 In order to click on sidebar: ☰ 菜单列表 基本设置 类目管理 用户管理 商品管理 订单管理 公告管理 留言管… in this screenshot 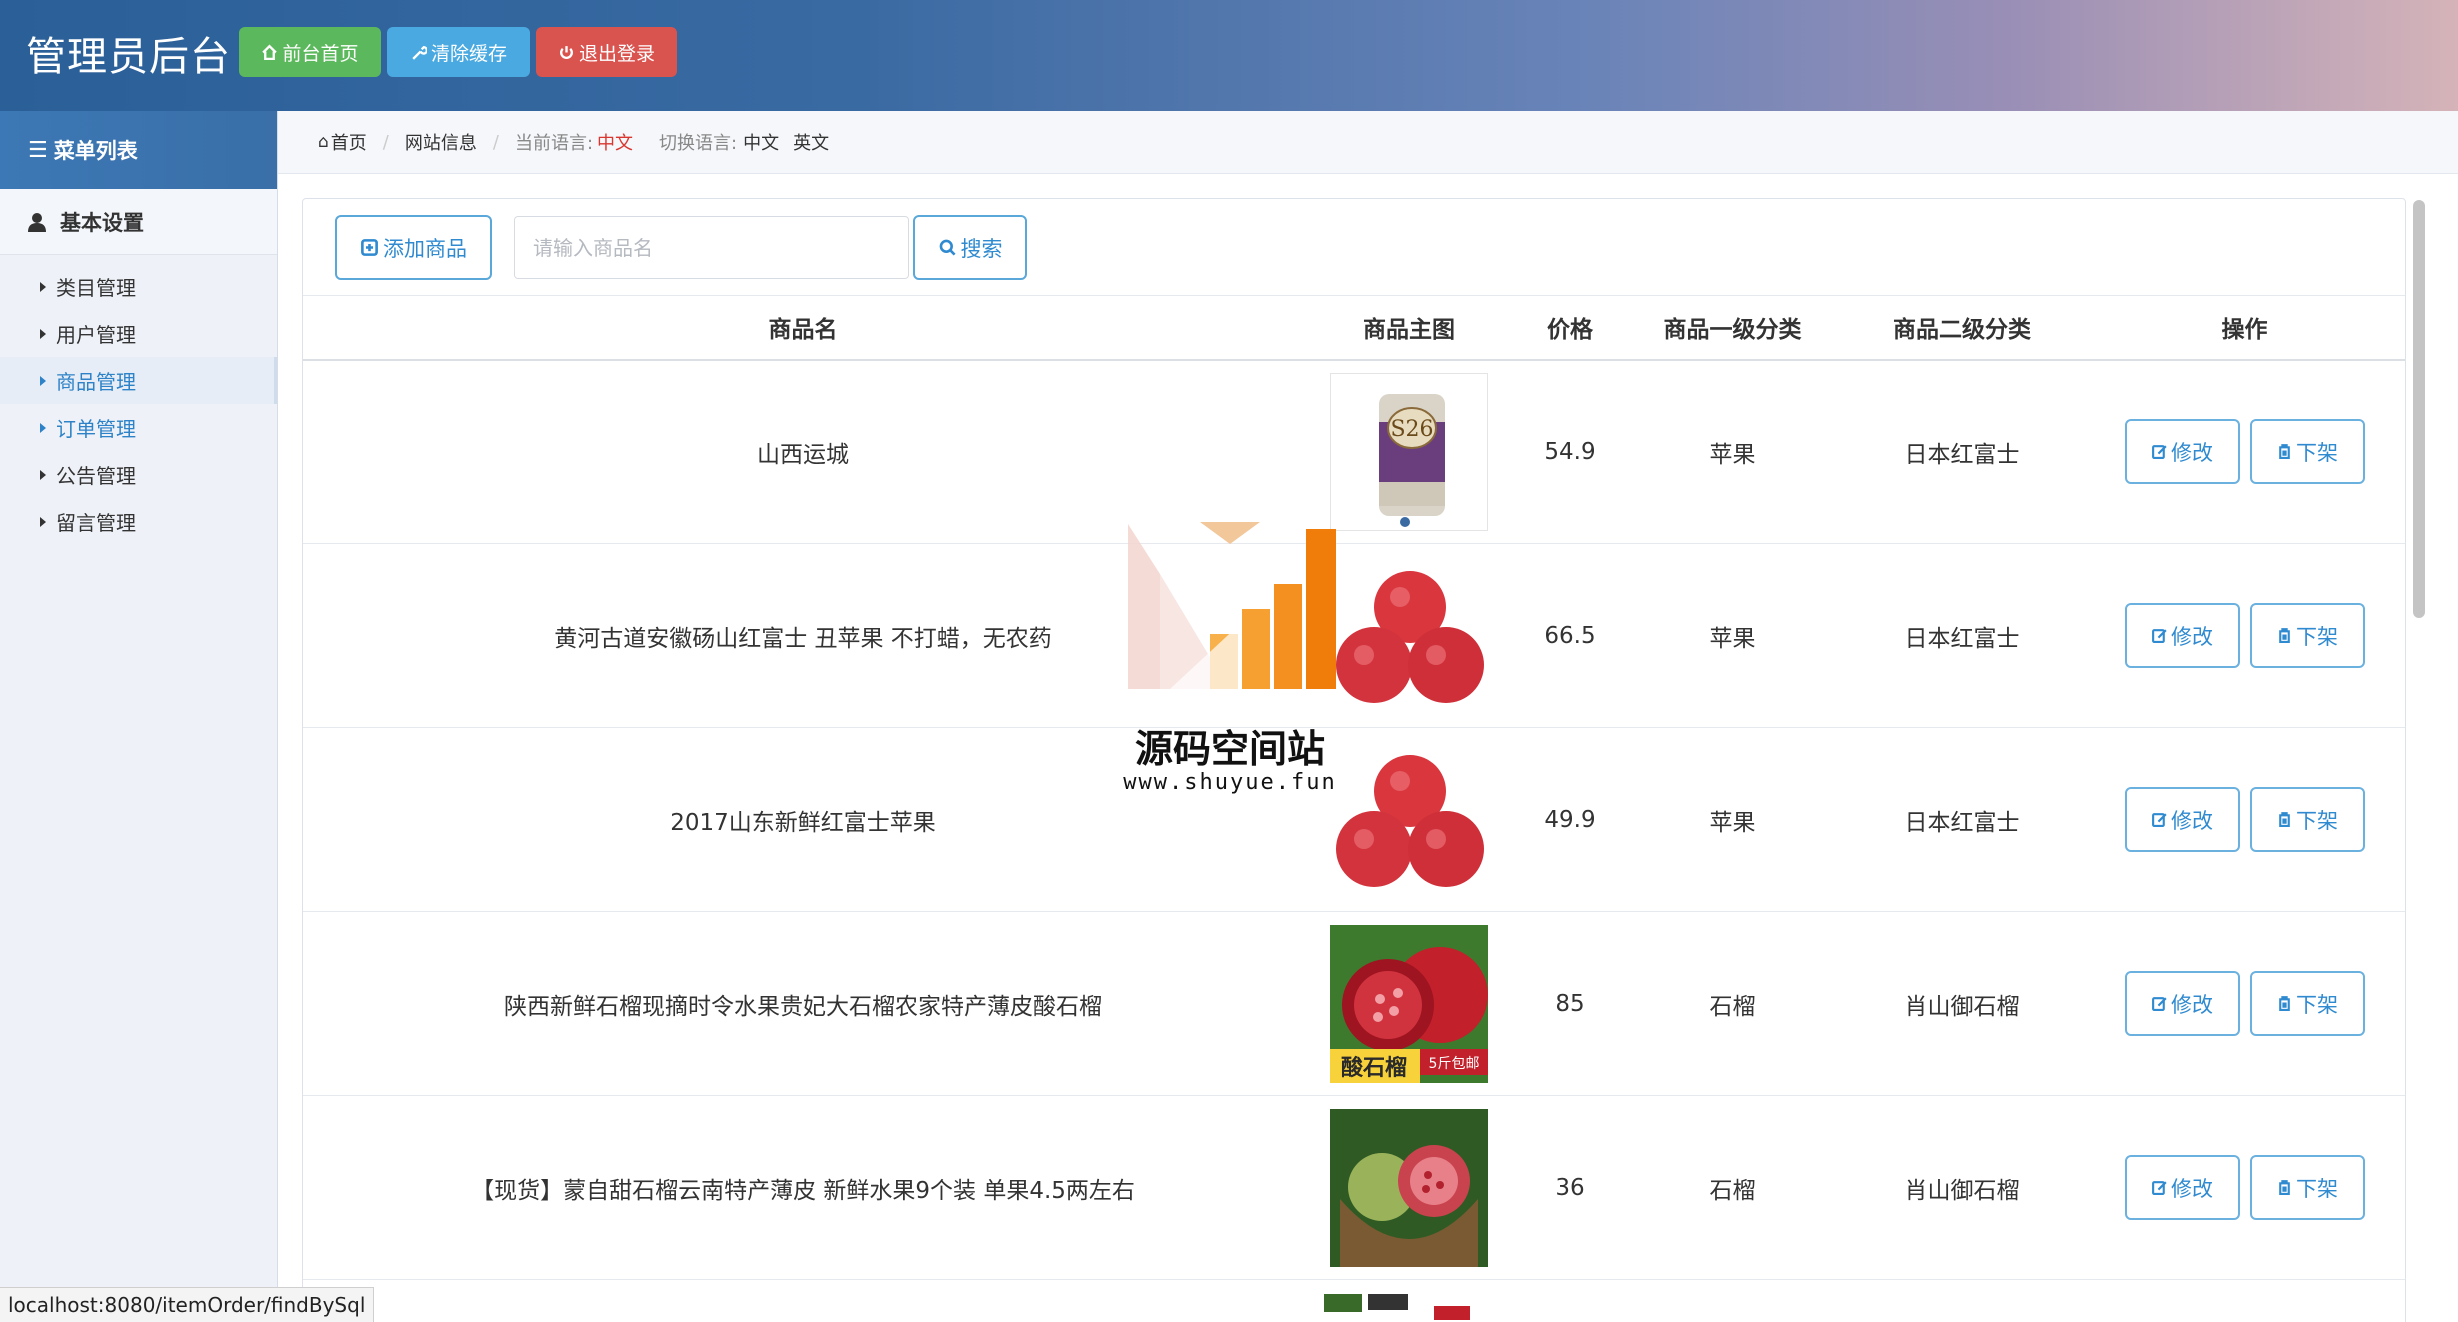, I will do `click(139, 716)`.